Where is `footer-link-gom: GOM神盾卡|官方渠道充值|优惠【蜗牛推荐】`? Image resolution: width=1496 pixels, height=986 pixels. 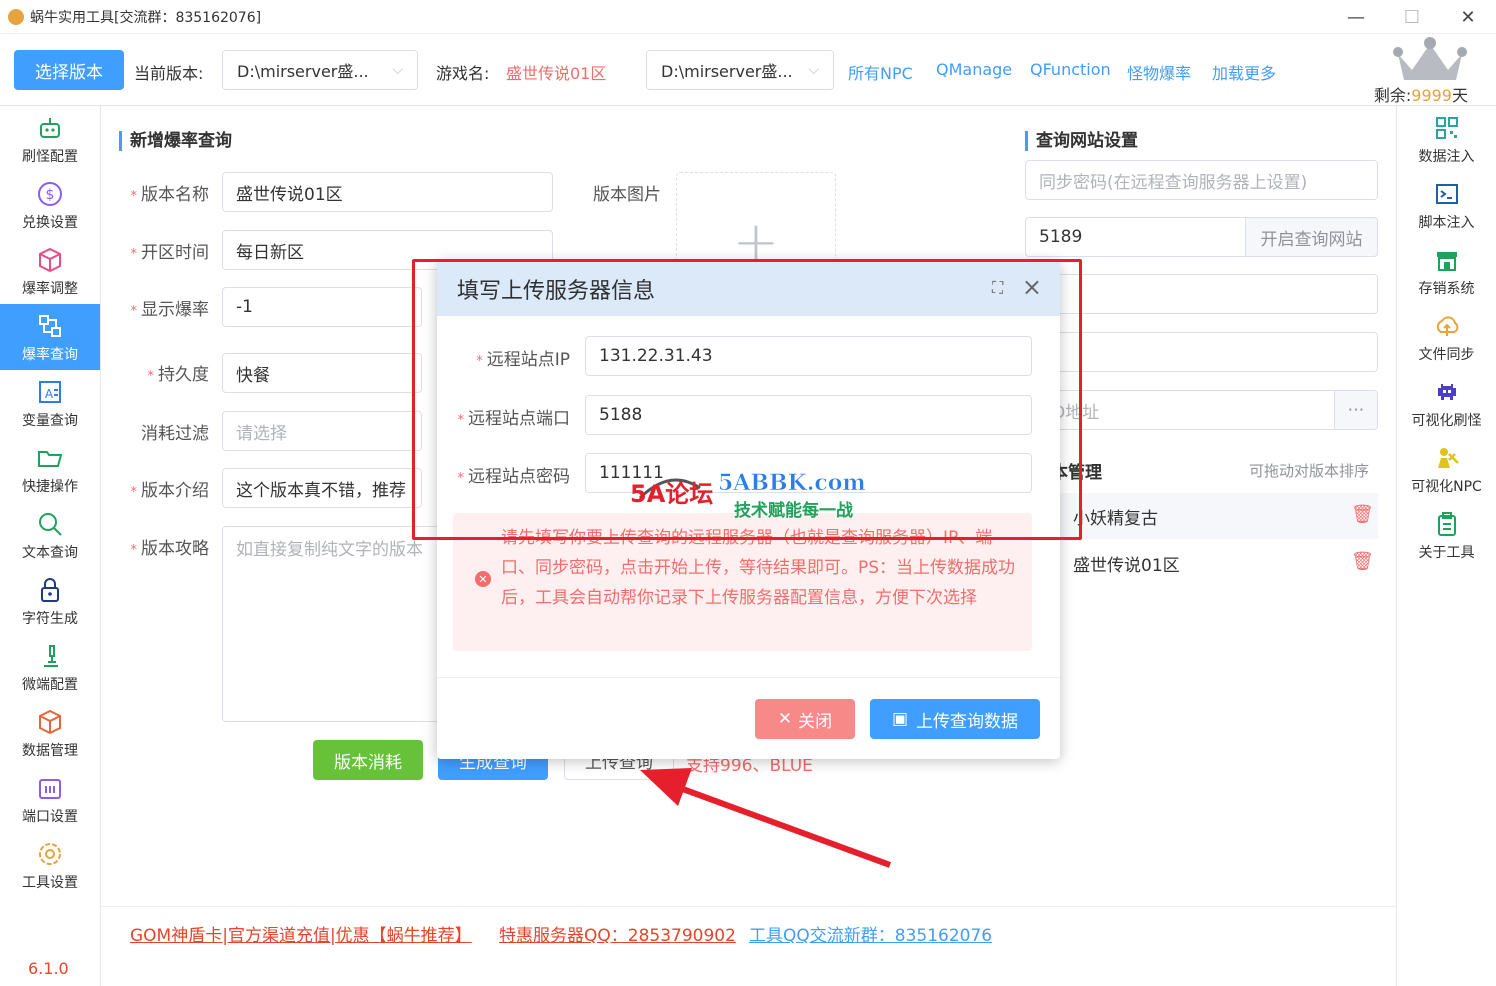 footer-link-gom: GOM神盾卡|官方渠道充值|优惠【蜗牛推荐】 is located at coordinates (301, 933).